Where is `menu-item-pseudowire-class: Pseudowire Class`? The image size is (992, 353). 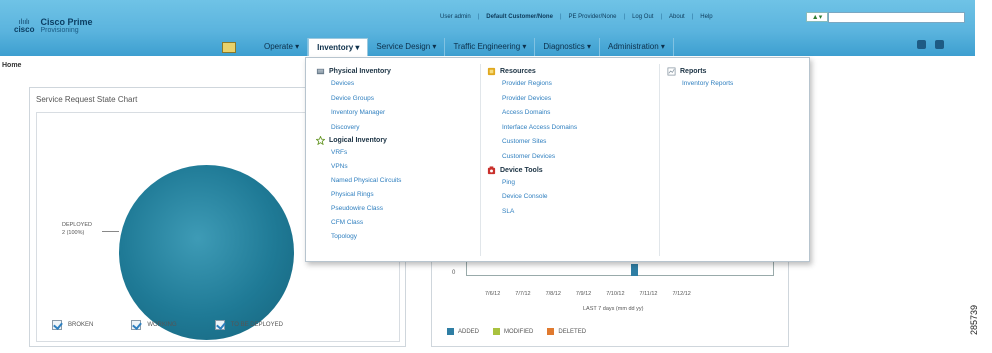
menu-item-pseudowire-class: Pseudowire Class is located at coordinates (358, 209).